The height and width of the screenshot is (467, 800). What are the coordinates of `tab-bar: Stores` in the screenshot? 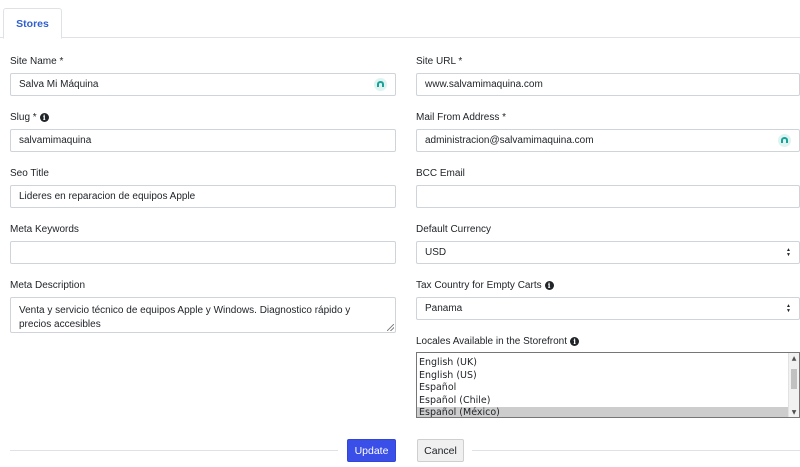 It's located at (400, 19).